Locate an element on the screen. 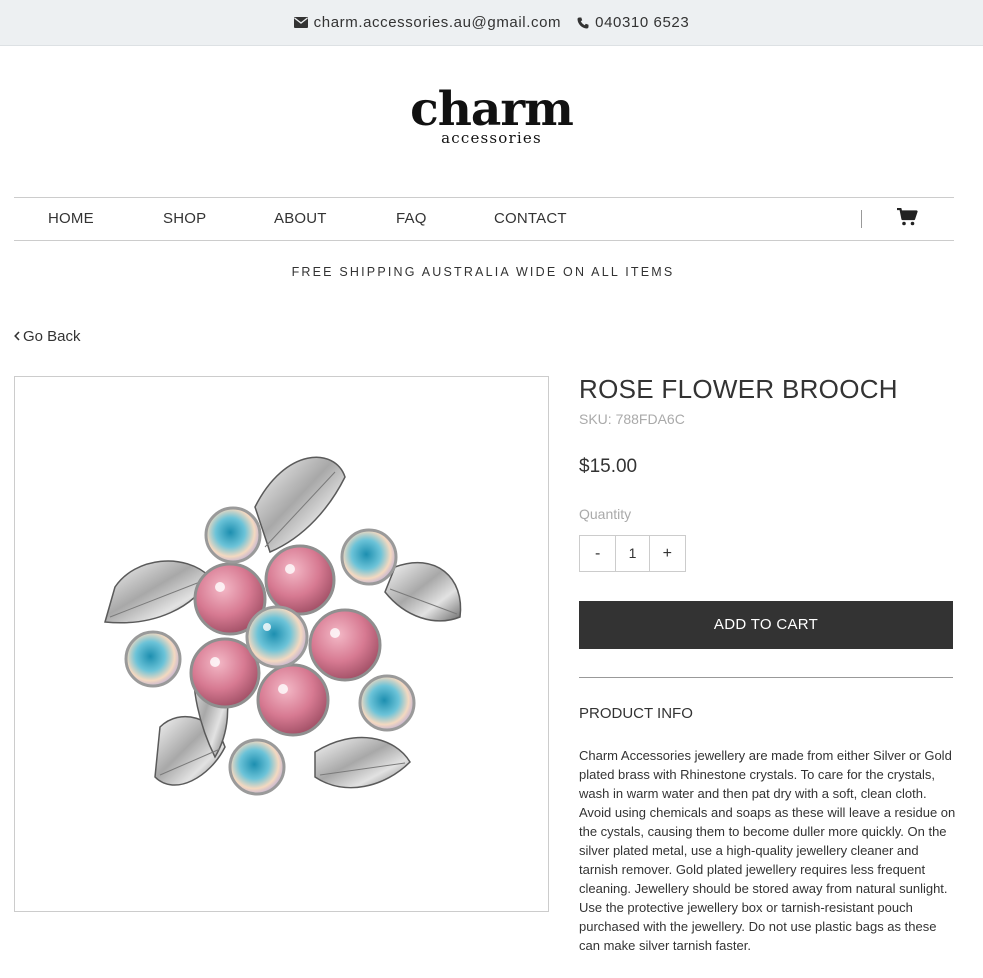  phone-text: 040310 6523 is located at coordinates (642, 22).